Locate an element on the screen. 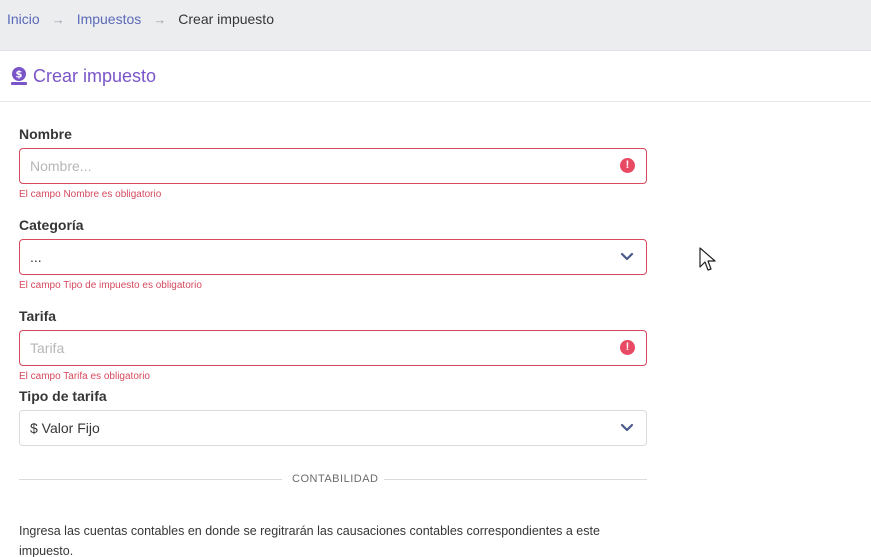  tipo-tarifa-label: Tipo de tarifa is located at coordinates (63, 396).